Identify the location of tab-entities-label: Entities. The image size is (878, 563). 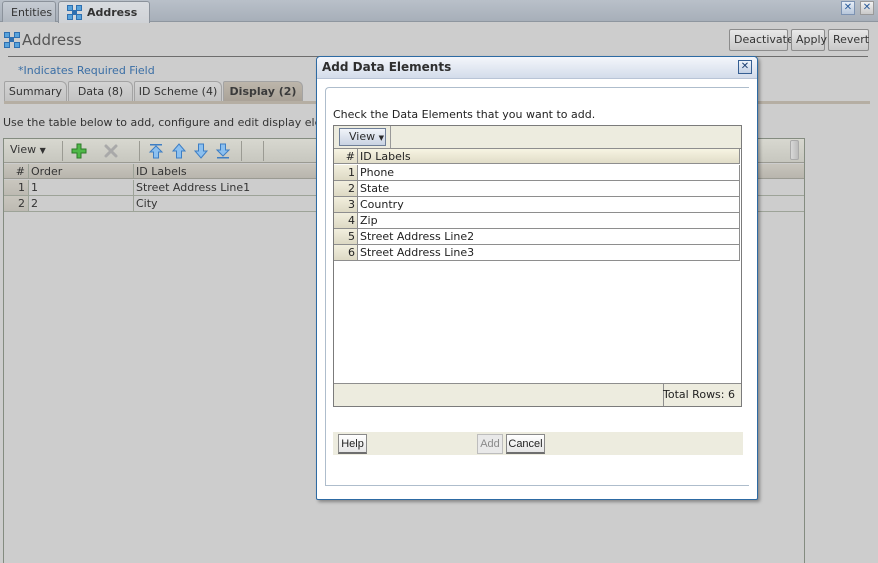
(32, 12).